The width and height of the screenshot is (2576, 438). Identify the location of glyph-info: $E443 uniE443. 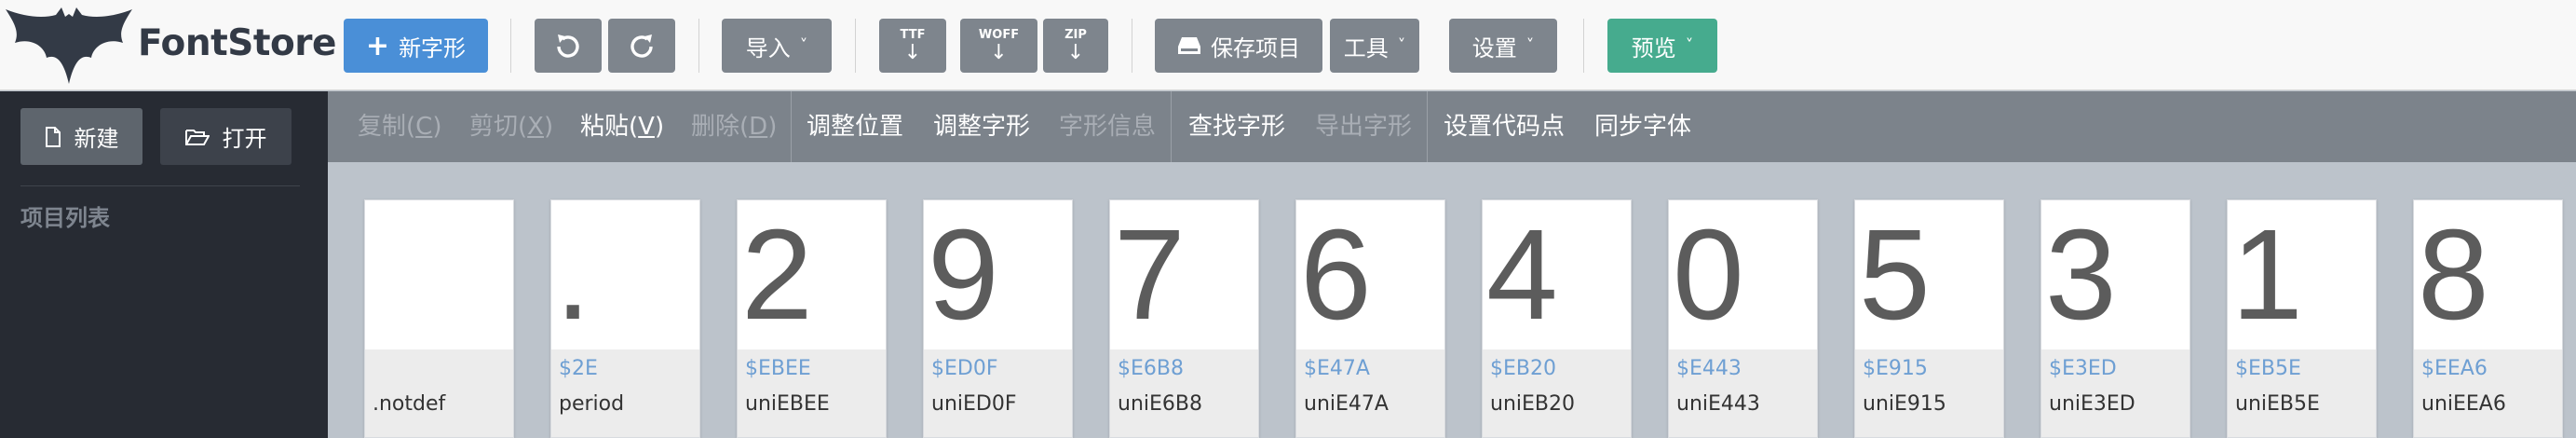
(1743, 393).